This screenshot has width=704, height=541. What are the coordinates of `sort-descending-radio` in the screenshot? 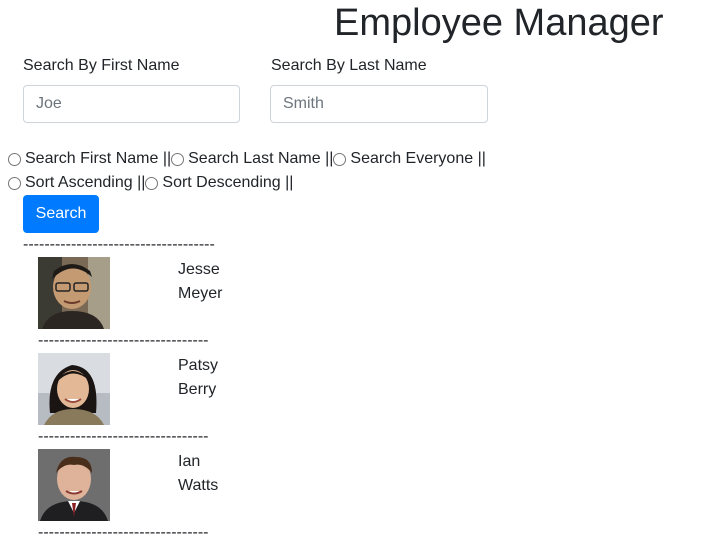 It's located at (152, 183).